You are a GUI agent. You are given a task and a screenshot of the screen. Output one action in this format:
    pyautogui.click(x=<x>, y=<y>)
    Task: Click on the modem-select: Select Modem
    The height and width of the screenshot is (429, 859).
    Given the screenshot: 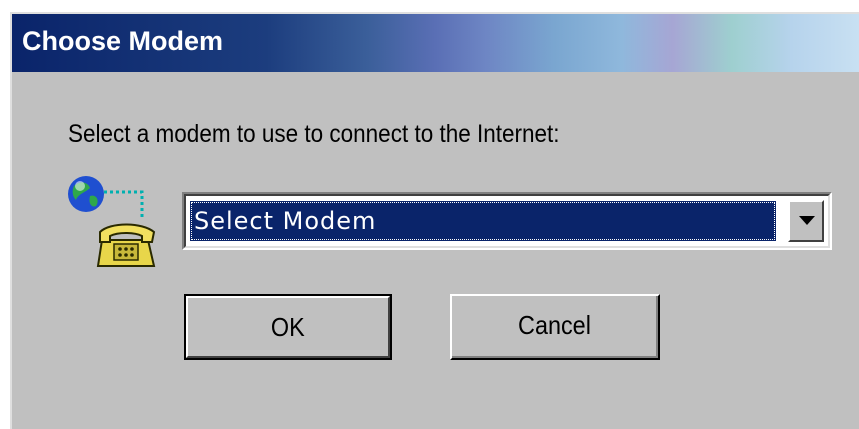 What is the action you would take?
    pyautogui.click(x=507, y=221)
    